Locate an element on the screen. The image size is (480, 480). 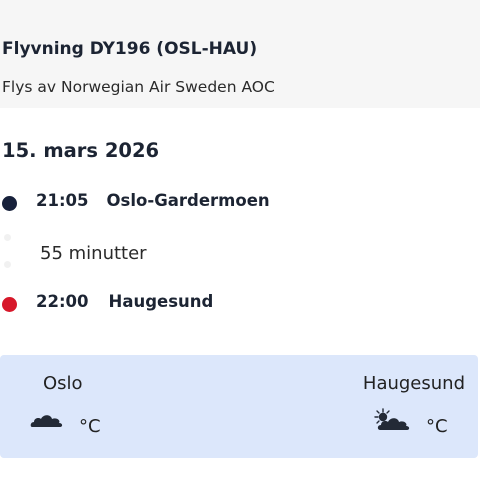
arrival-place: Haugesund is located at coordinates (161, 301).